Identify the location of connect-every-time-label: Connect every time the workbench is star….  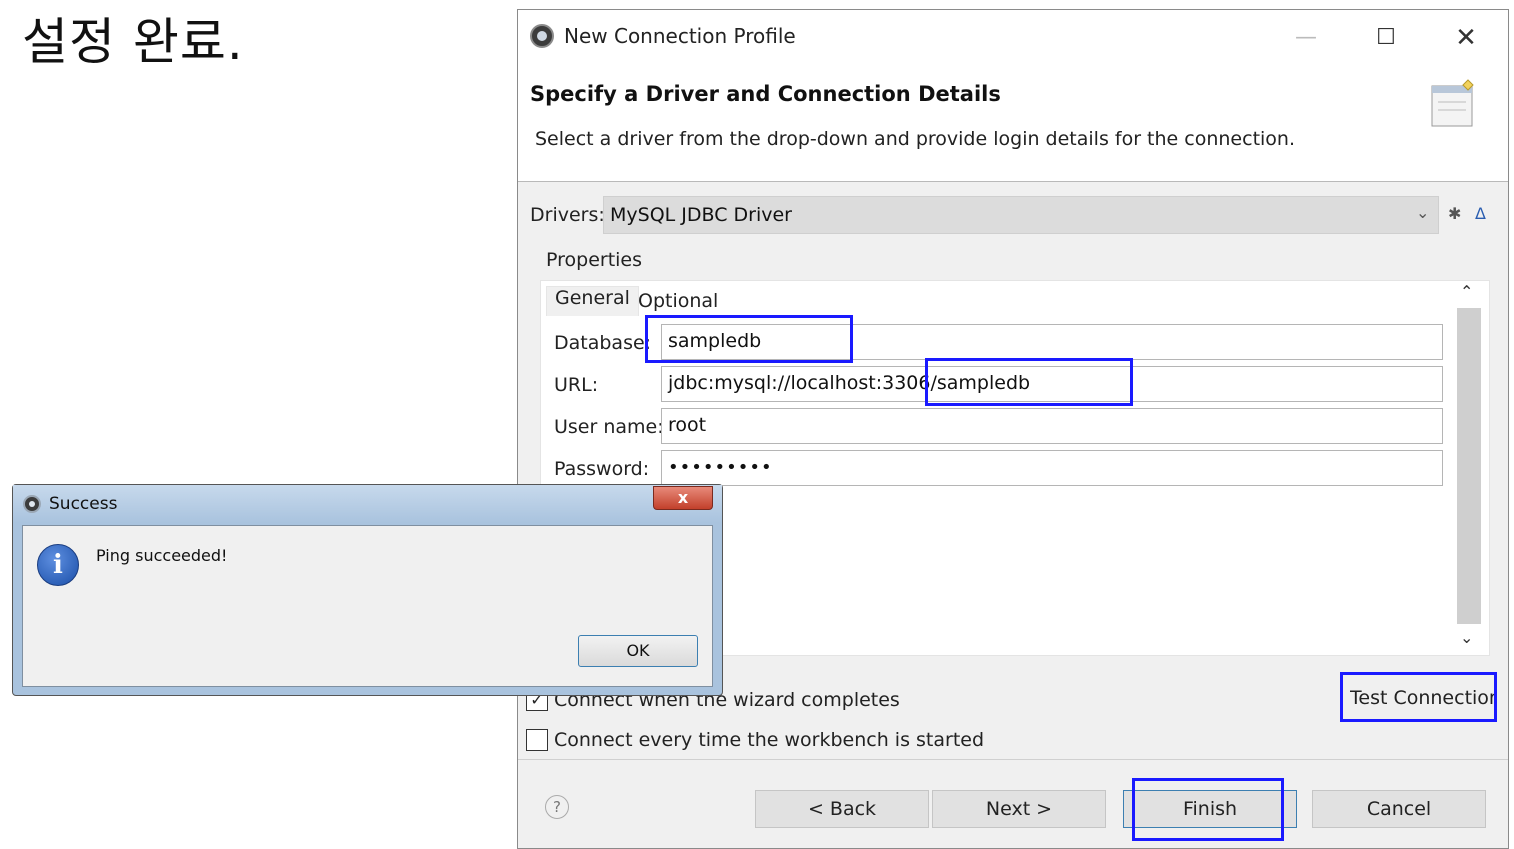
(769, 740).